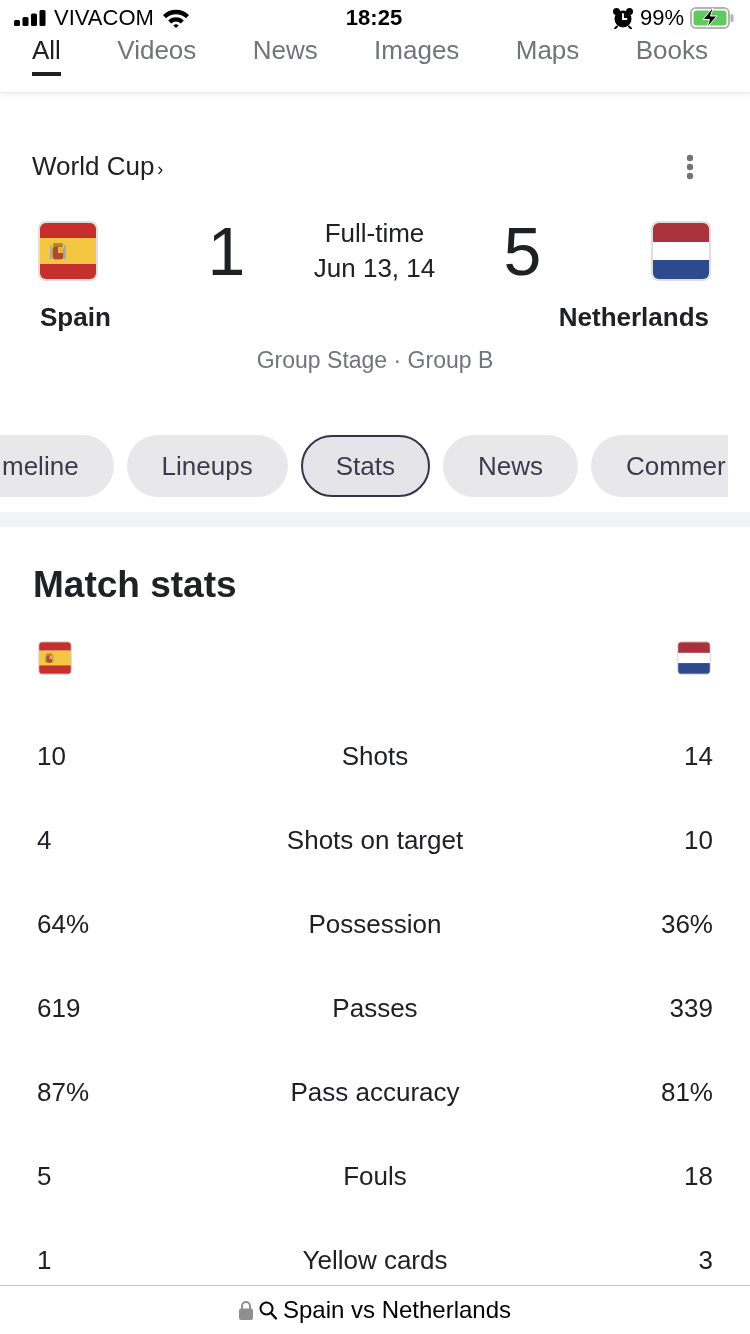 The width and height of the screenshot is (750, 1334). I want to click on stat-label: Yellow cards, so click(375, 1260).